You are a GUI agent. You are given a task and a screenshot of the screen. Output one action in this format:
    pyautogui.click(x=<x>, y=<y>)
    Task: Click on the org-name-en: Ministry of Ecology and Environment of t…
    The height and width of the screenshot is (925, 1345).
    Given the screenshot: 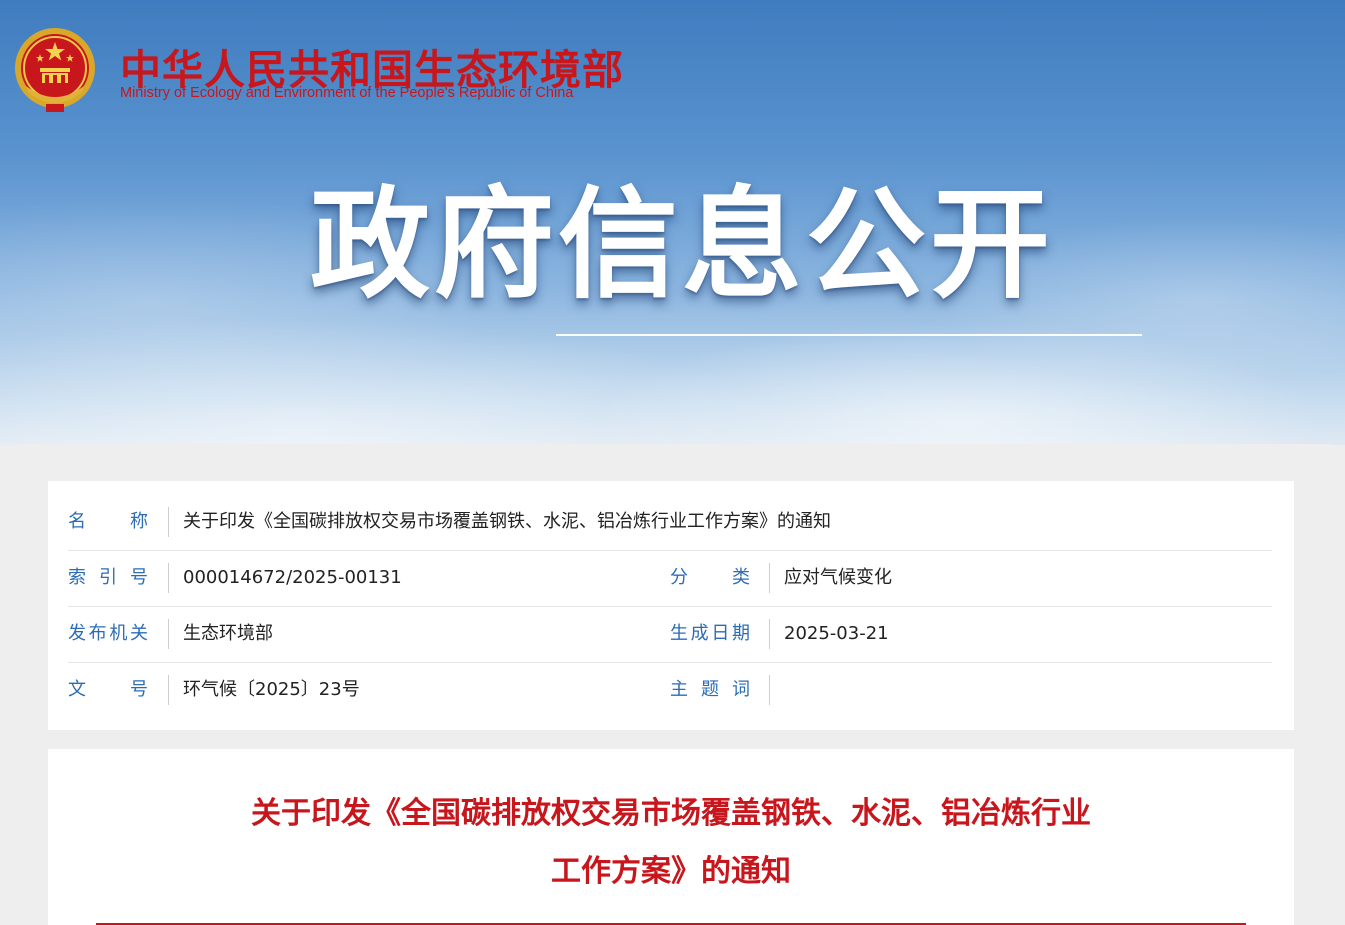 What is the action you would take?
    pyautogui.click(x=346, y=93)
    